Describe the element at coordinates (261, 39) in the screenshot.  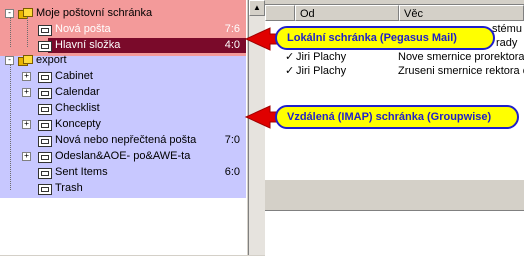
I see `arrow-local` at that location.